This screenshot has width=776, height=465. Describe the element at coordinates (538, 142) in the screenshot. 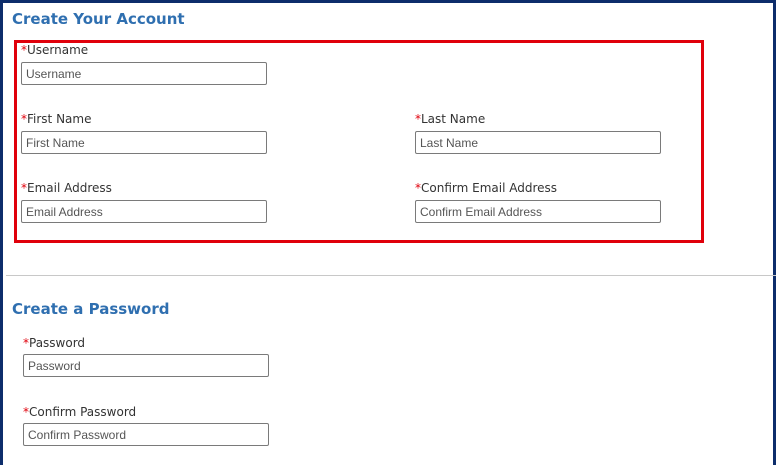

I see `last-name-input` at that location.